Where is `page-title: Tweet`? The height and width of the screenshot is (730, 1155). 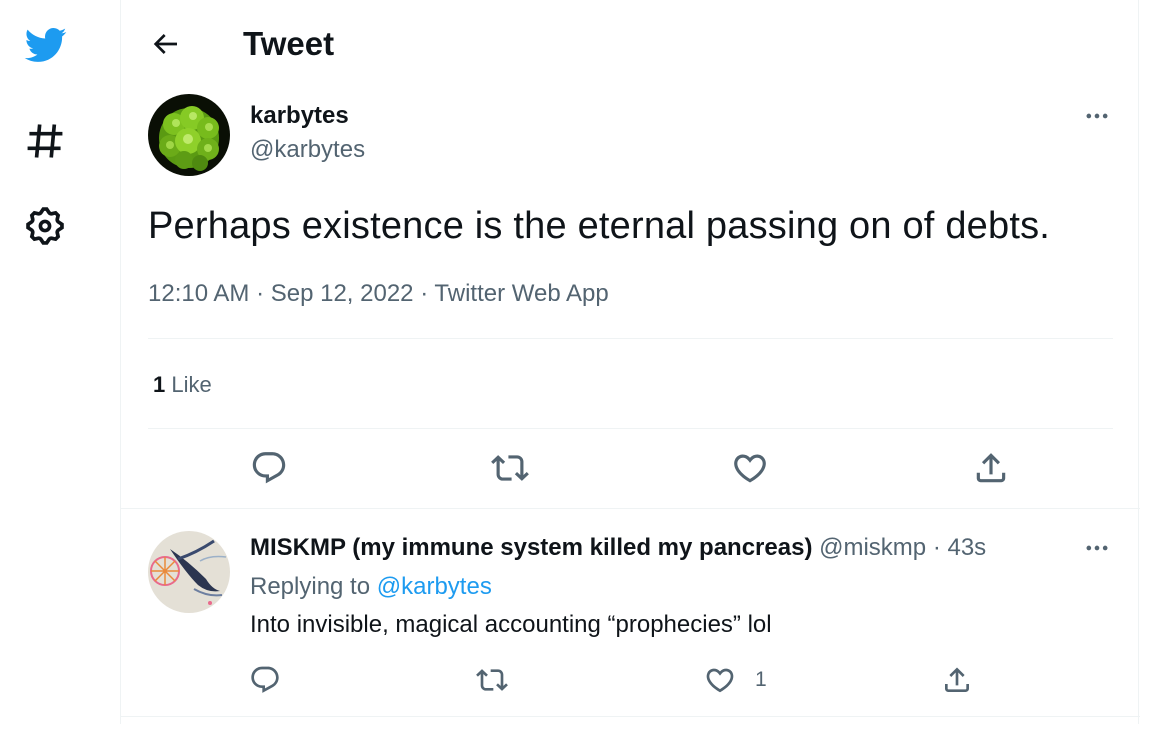
page-title: Tweet is located at coordinates (289, 43).